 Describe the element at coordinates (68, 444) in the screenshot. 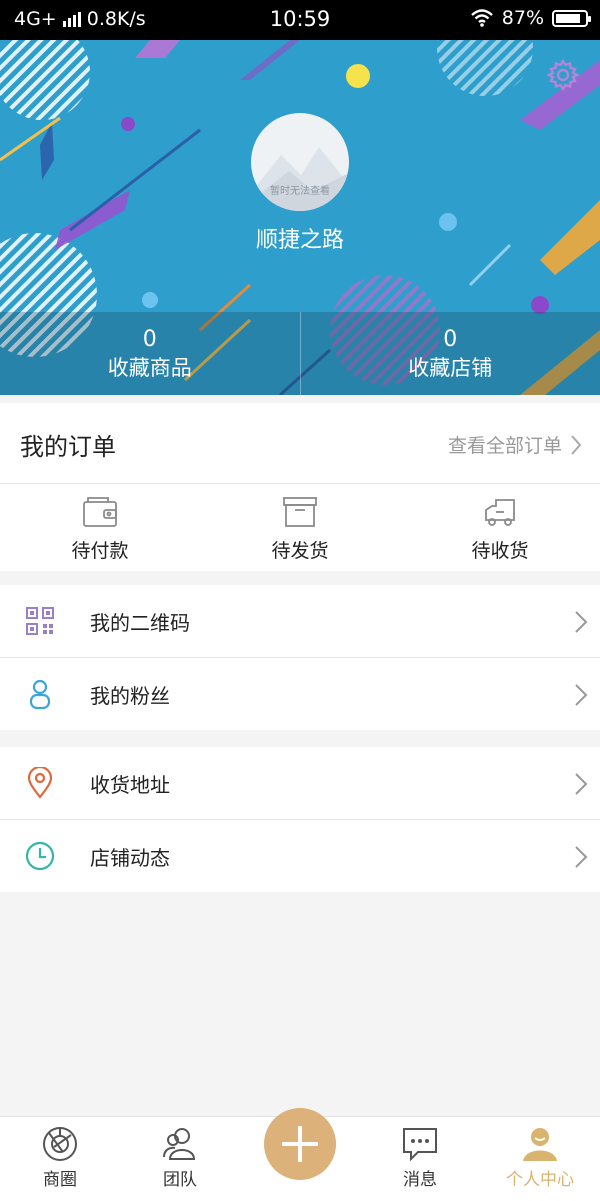

I see `orders-title: 我的订单` at that location.